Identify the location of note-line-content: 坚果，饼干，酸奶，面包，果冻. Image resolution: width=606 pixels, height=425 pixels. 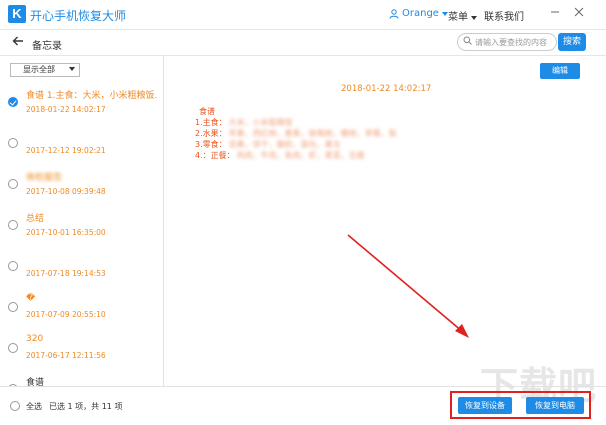
(284, 144).